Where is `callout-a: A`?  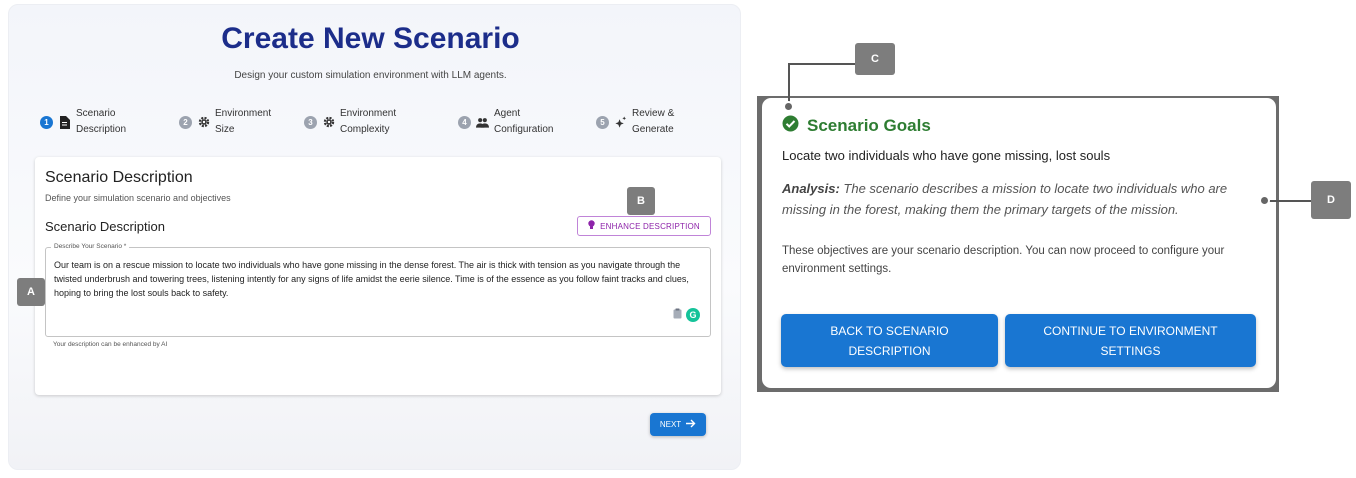
callout-a: A is located at coordinates (31, 292).